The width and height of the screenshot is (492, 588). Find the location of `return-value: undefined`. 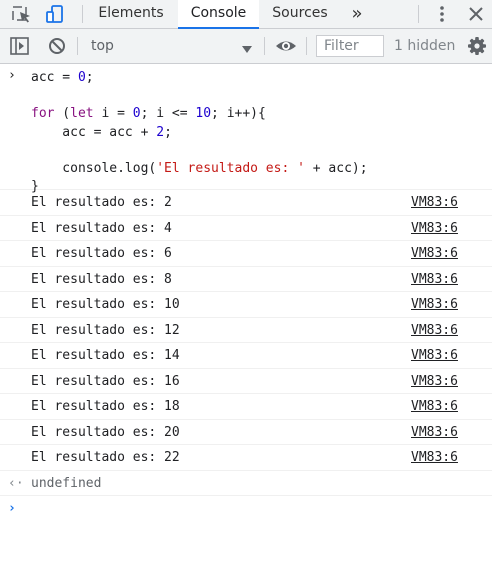

return-value: undefined is located at coordinates (66, 483).